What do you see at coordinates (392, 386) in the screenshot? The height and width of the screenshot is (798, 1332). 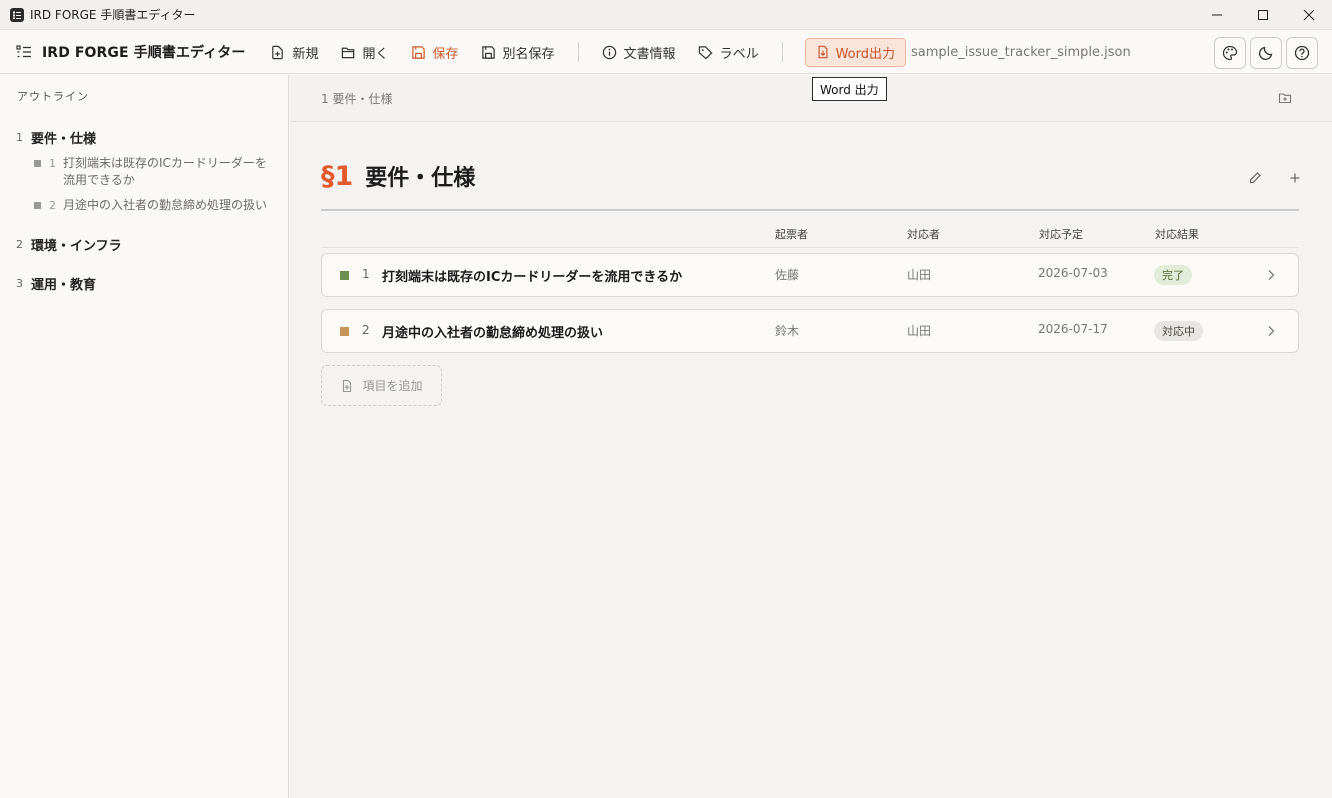 I see `add-item-label: 項目を追加` at bounding box center [392, 386].